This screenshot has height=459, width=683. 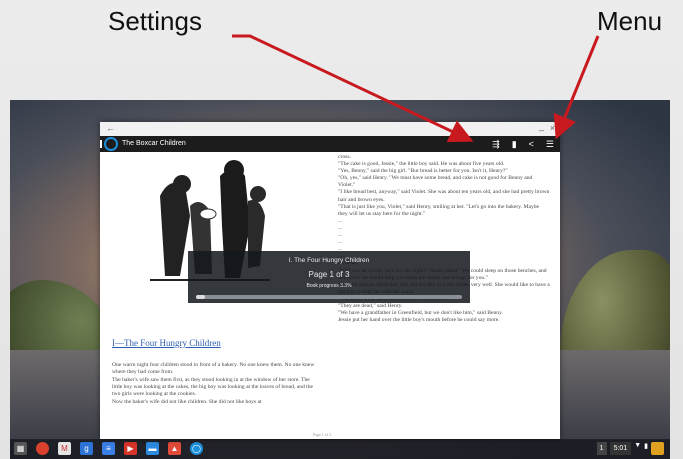 I want to click on reader-icon: ◯, so click(x=196, y=448).